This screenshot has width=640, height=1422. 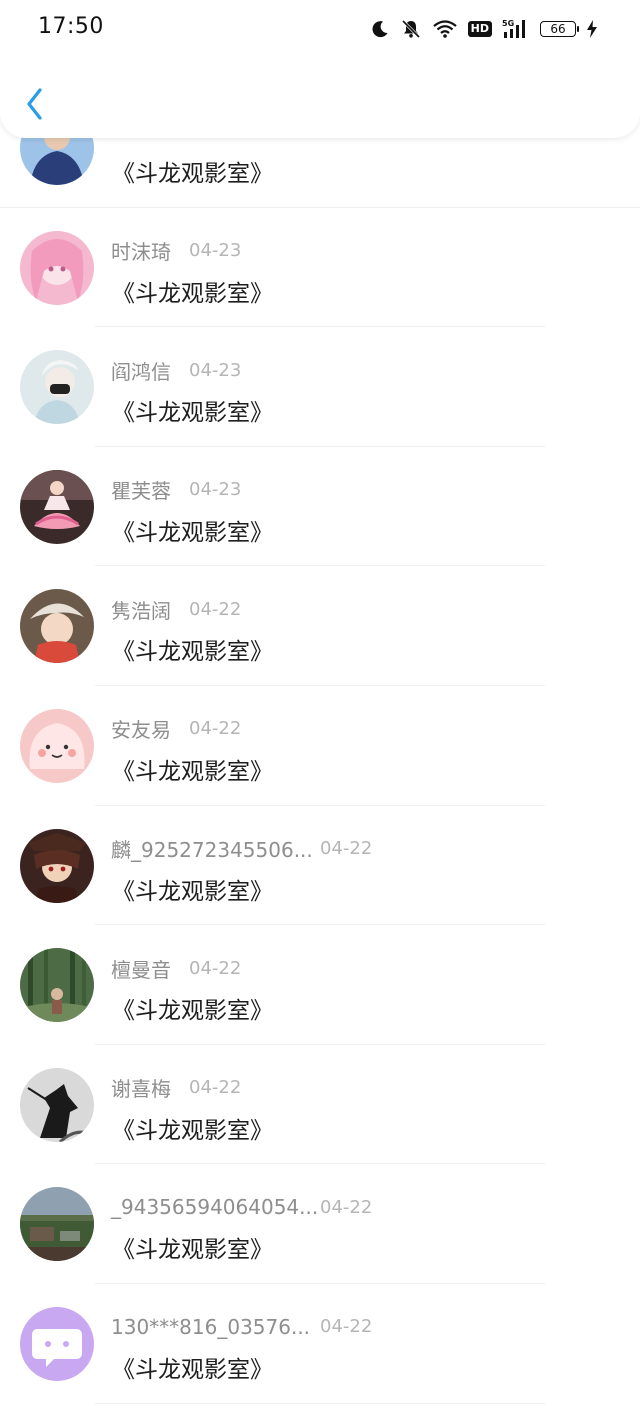 I want to click on hd-badge: HD, so click(x=479, y=29).